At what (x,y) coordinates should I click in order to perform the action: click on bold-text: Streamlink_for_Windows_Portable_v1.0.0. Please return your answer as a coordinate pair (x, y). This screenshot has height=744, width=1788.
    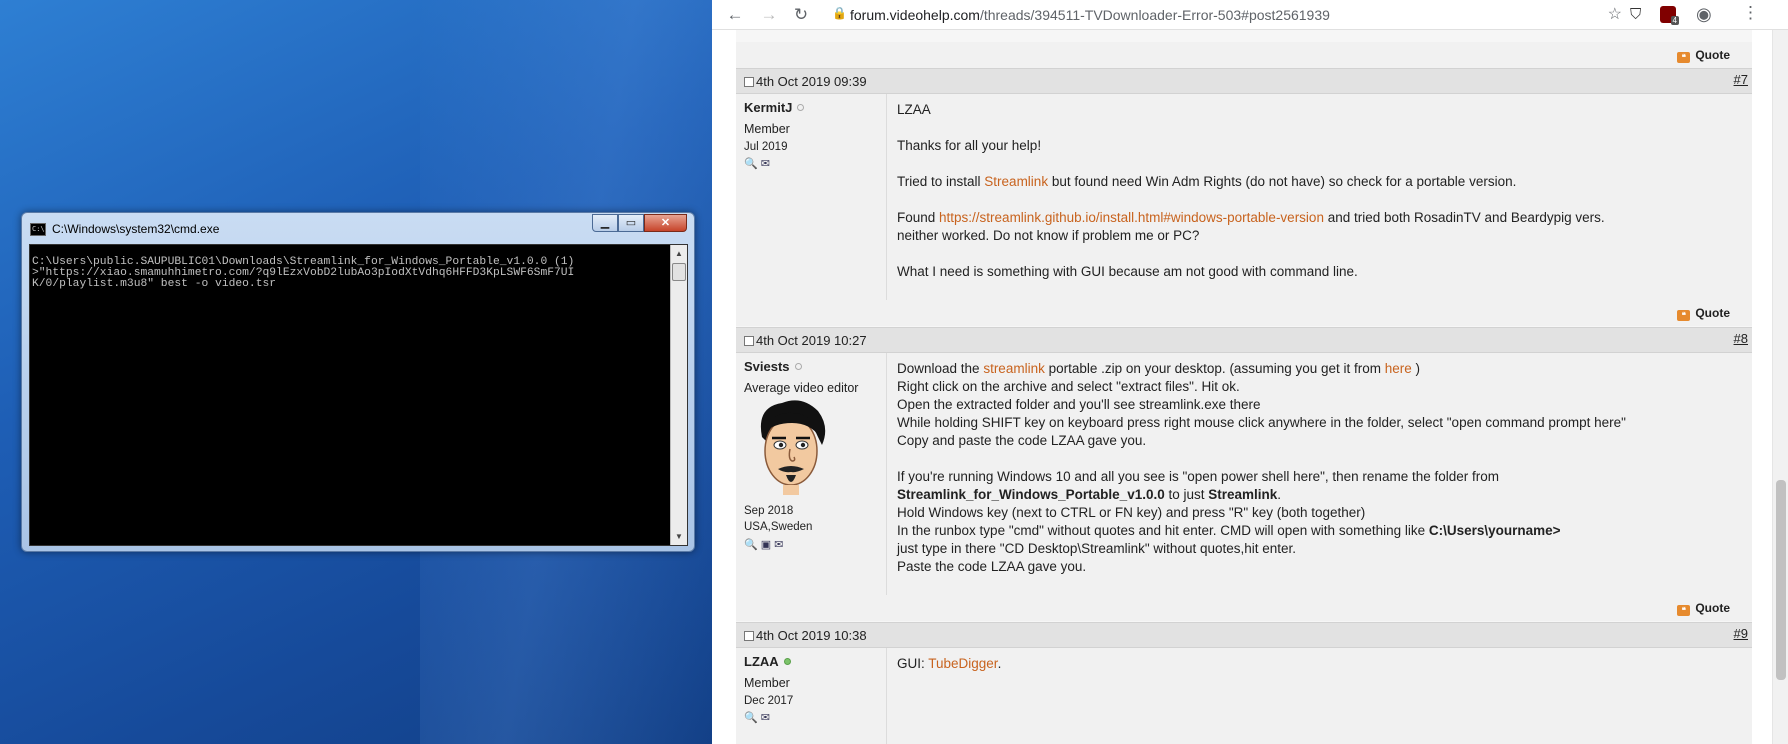
    Looking at the image, I should click on (1031, 494).